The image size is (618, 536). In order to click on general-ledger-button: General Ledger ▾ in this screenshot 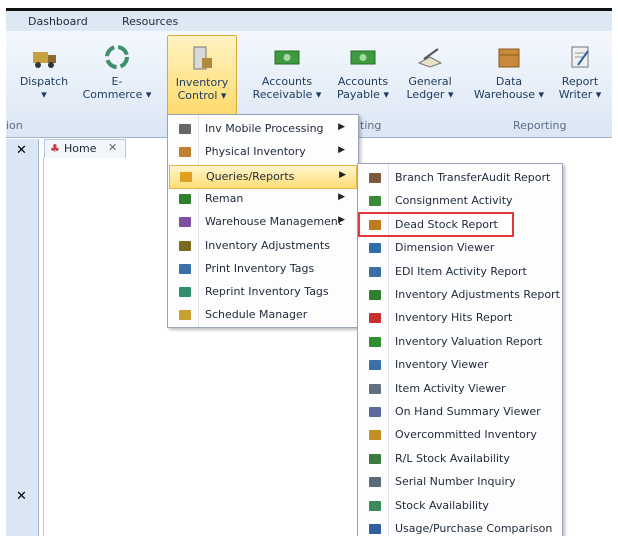, I will do `click(430, 77)`.